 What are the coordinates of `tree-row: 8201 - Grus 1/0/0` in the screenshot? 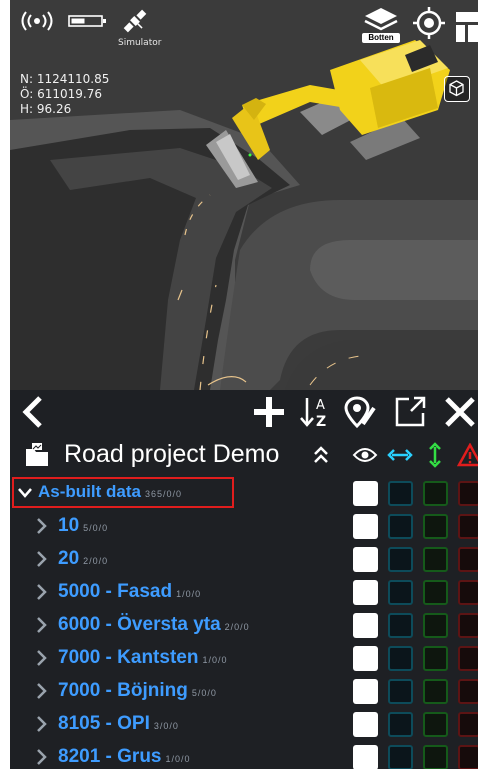 It's located at (244, 754).